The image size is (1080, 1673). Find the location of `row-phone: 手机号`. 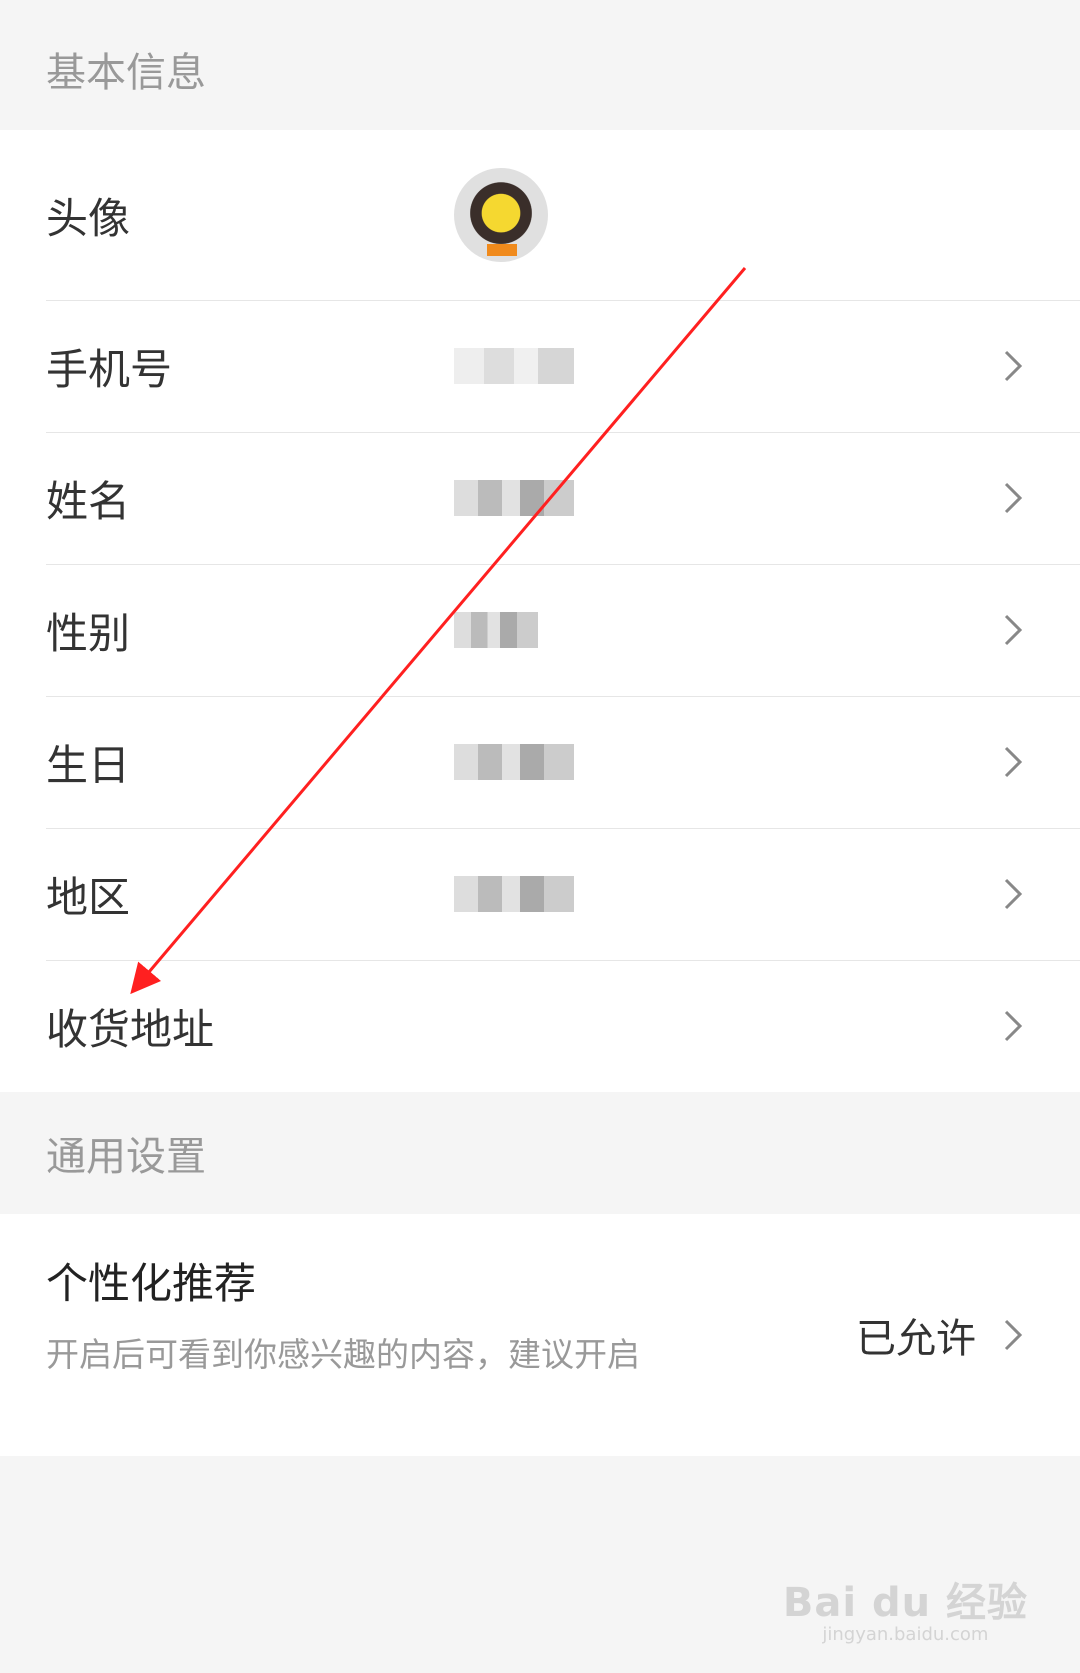

row-phone: 手机号 is located at coordinates (540, 366).